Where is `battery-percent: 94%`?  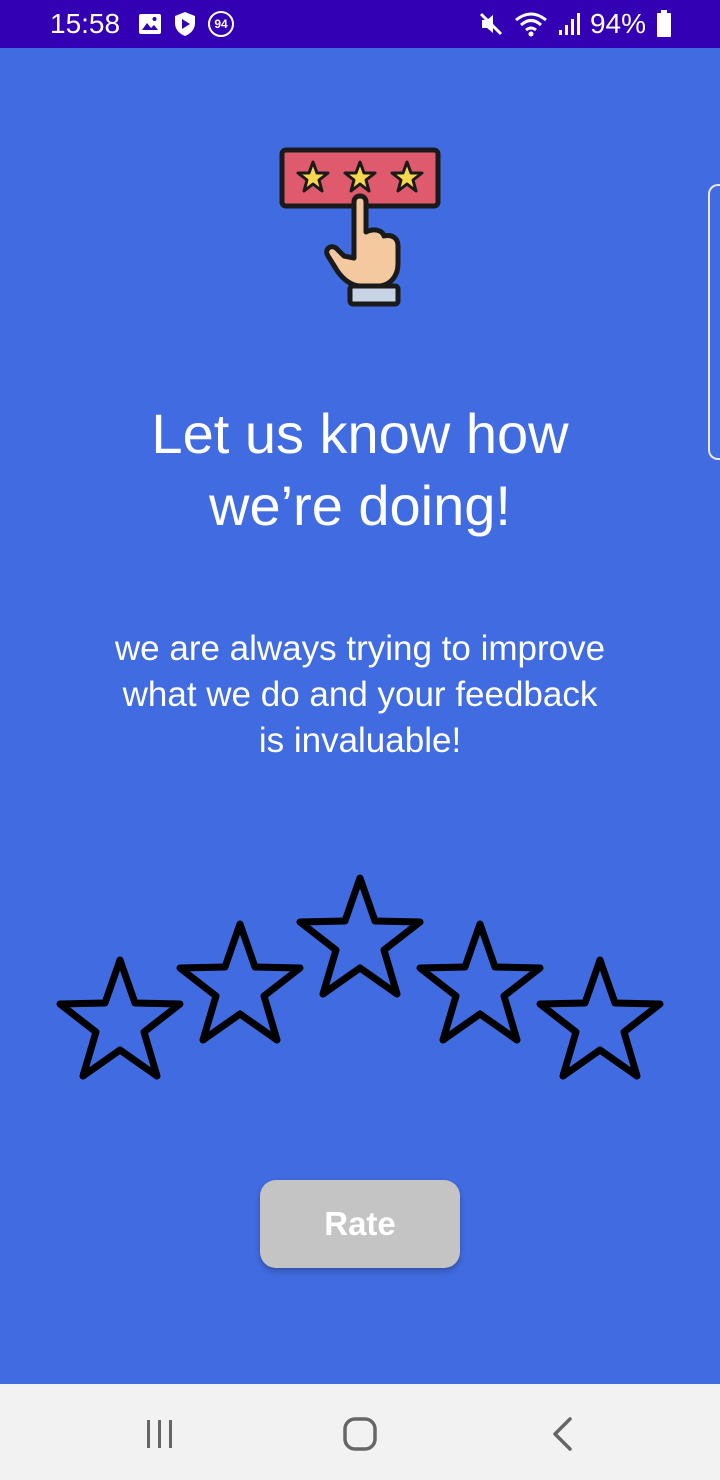
battery-percent: 94% is located at coordinates (617, 23).